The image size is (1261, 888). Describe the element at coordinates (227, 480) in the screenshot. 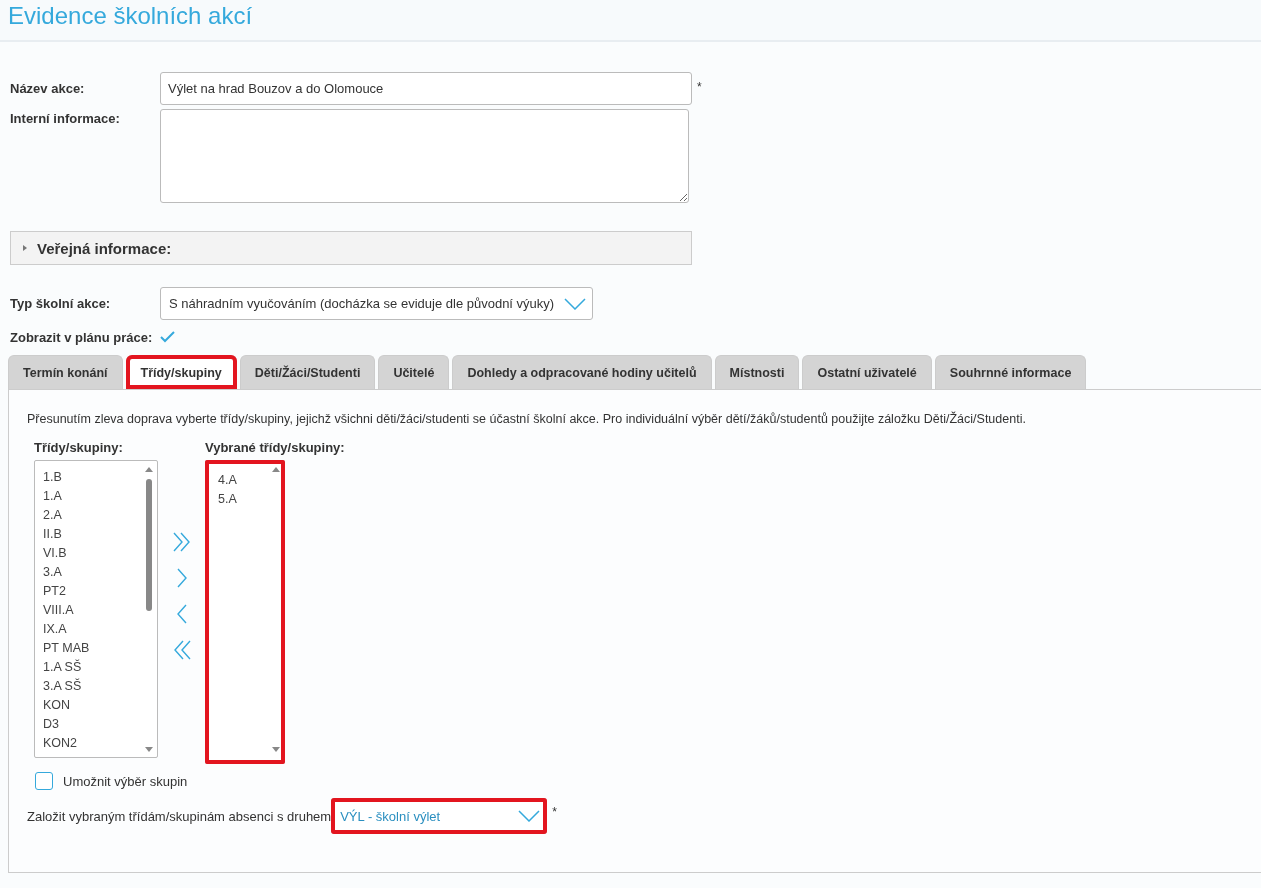

I see `list-item: 4.A` at that location.